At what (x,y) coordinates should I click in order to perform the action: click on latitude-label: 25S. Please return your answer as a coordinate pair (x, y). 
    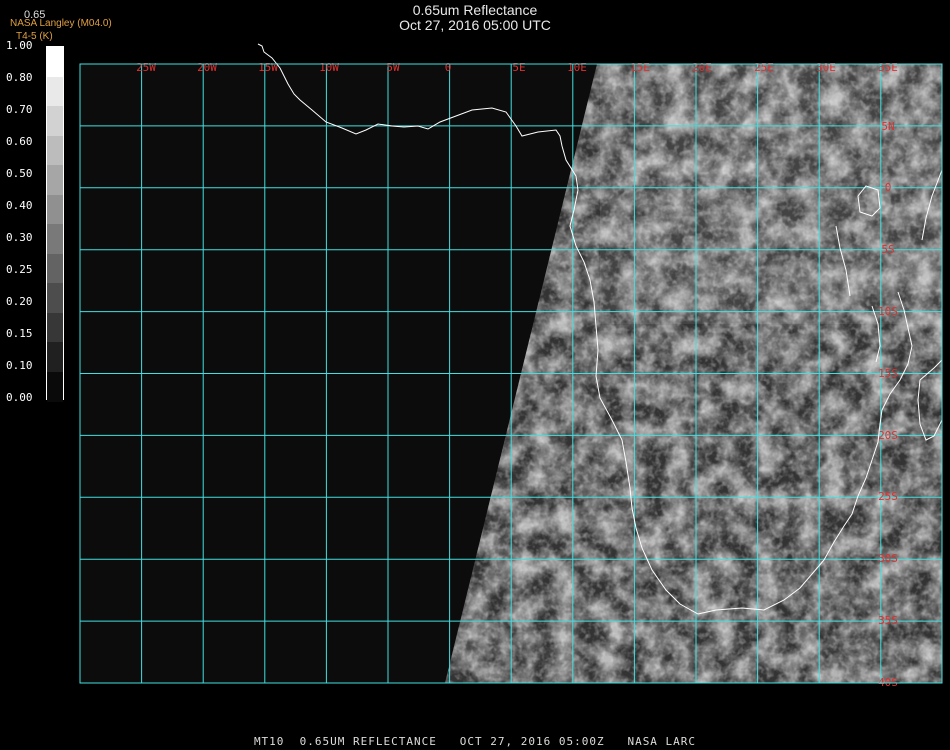
    Looking at the image, I should click on (888, 496).